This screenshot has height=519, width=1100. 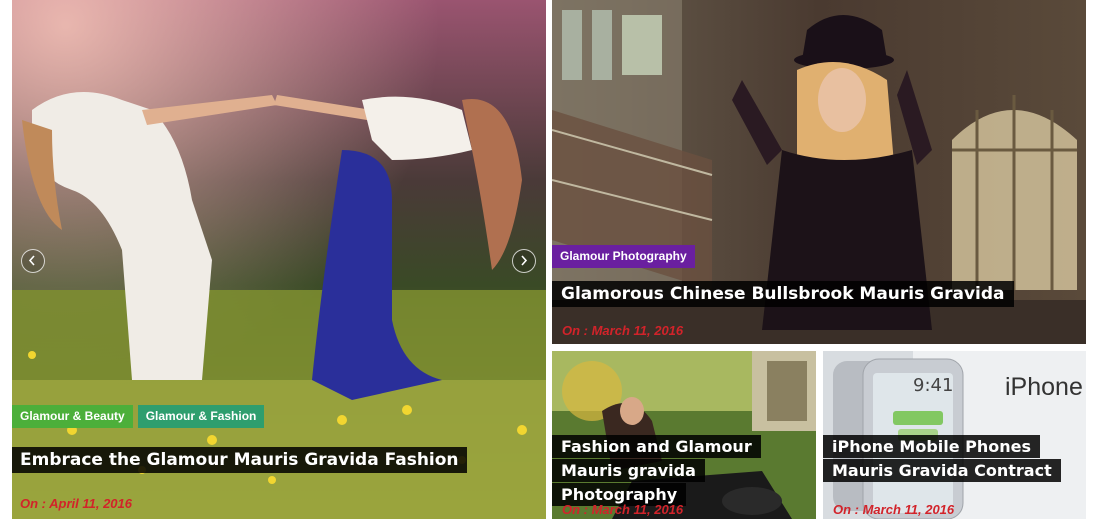 I want to click on slider-prev-button, so click(x=33, y=261).